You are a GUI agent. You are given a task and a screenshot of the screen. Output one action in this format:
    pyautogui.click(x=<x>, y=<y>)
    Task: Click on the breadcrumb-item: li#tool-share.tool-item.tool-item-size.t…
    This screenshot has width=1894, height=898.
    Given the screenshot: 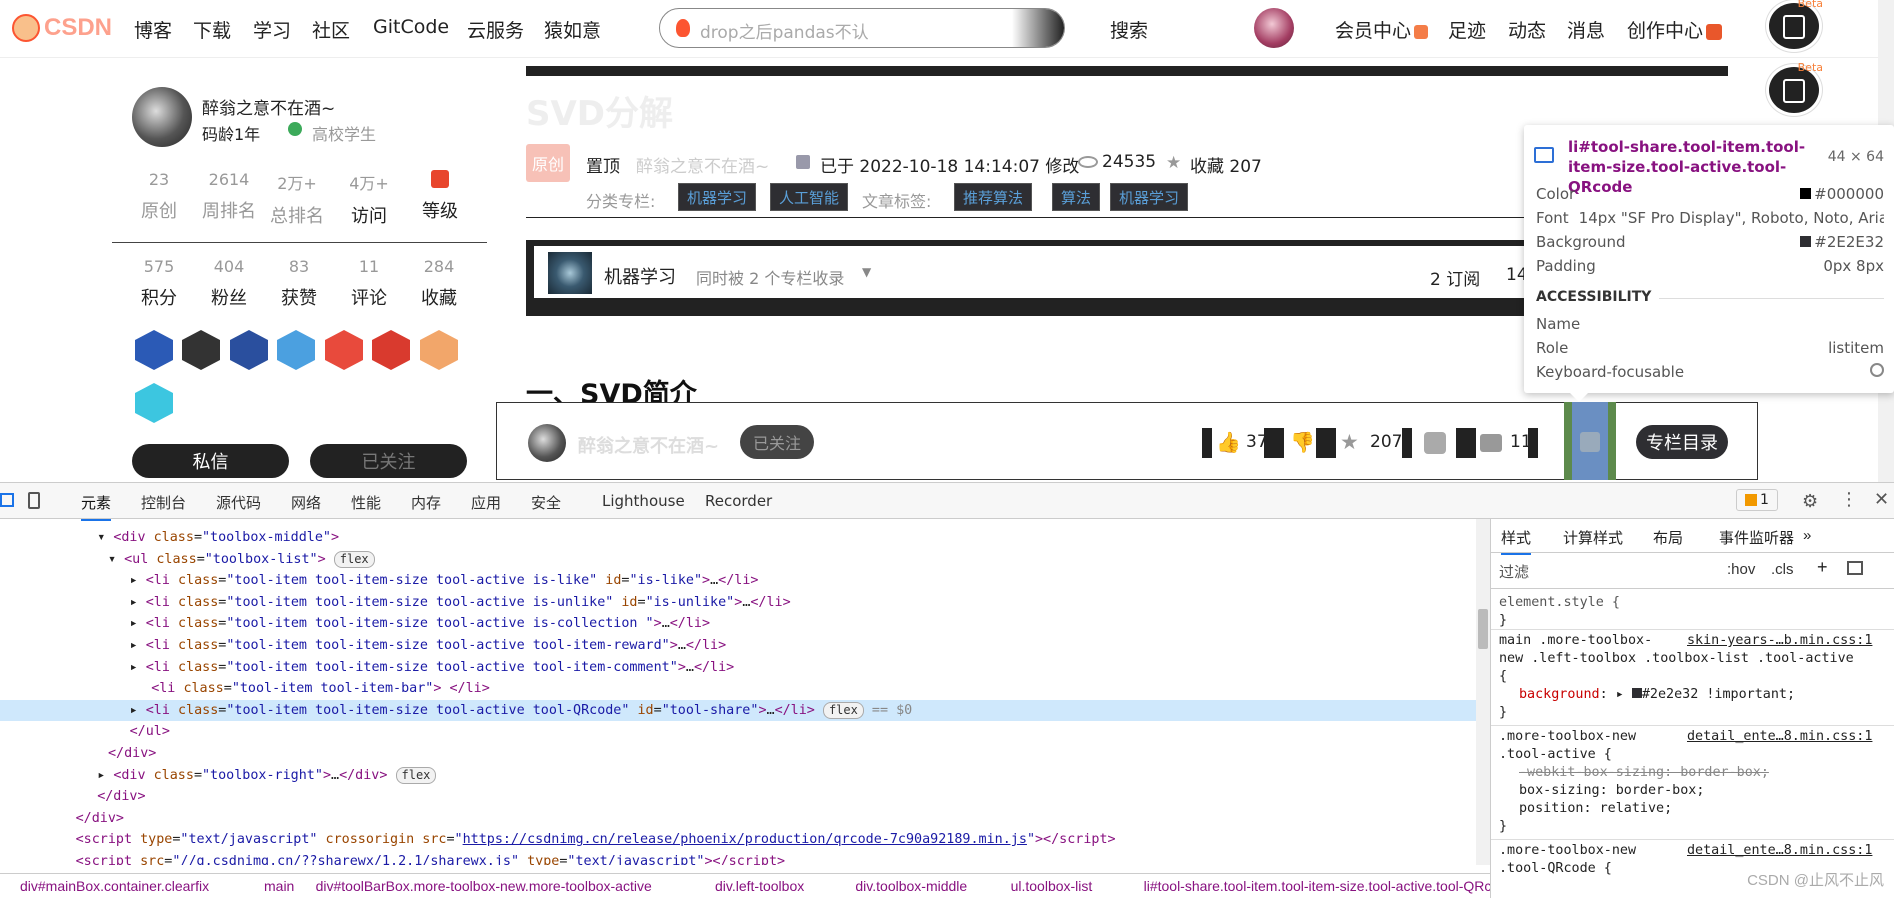 What is the action you would take?
    pyautogui.click(x=1317, y=886)
    